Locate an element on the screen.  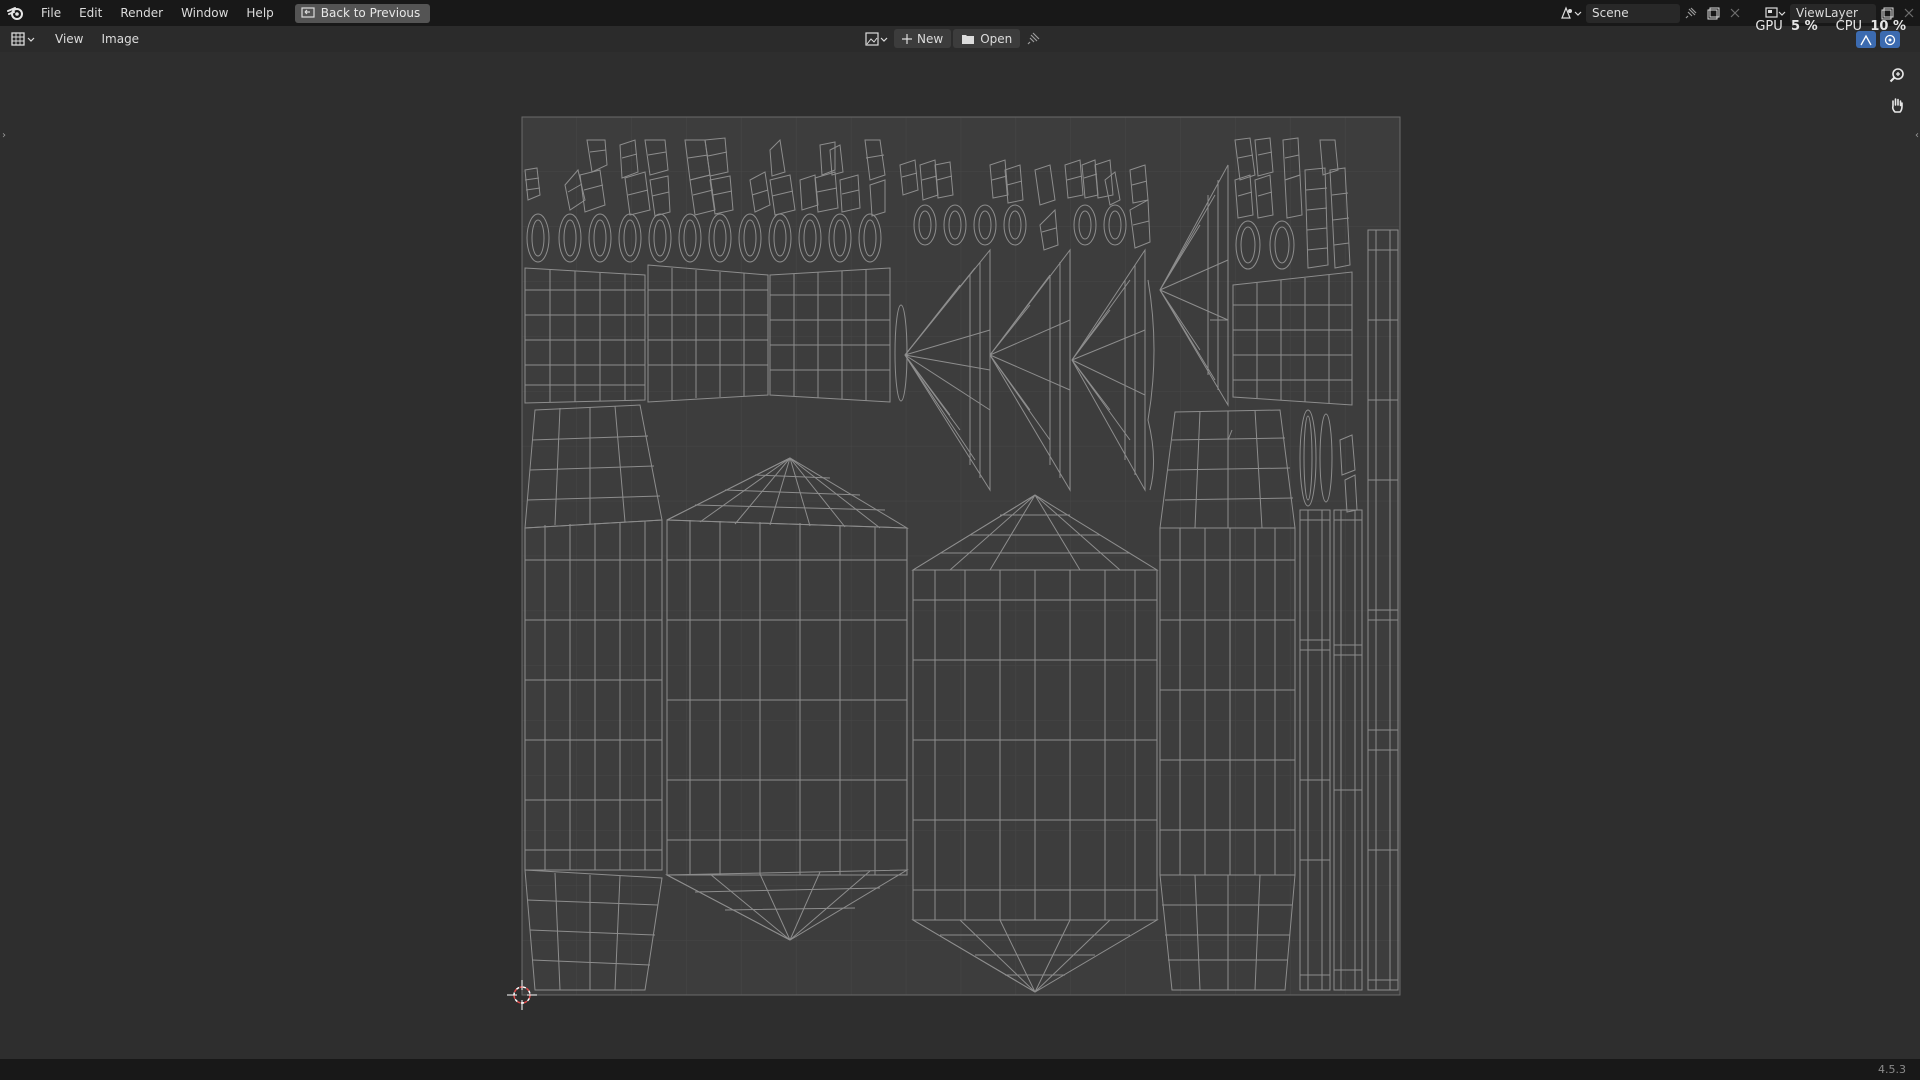
pin-scene-icon is located at coordinates (1691, 13).